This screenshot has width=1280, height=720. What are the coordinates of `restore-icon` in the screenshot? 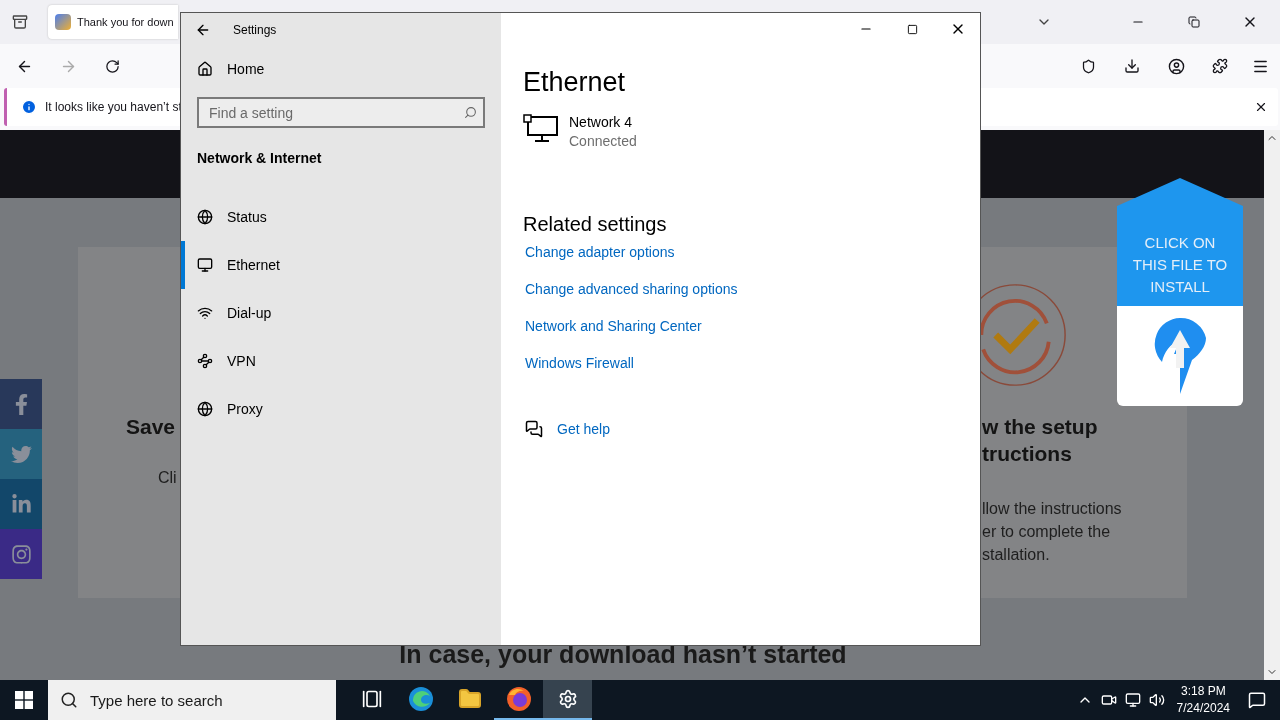 It's located at (1194, 22).